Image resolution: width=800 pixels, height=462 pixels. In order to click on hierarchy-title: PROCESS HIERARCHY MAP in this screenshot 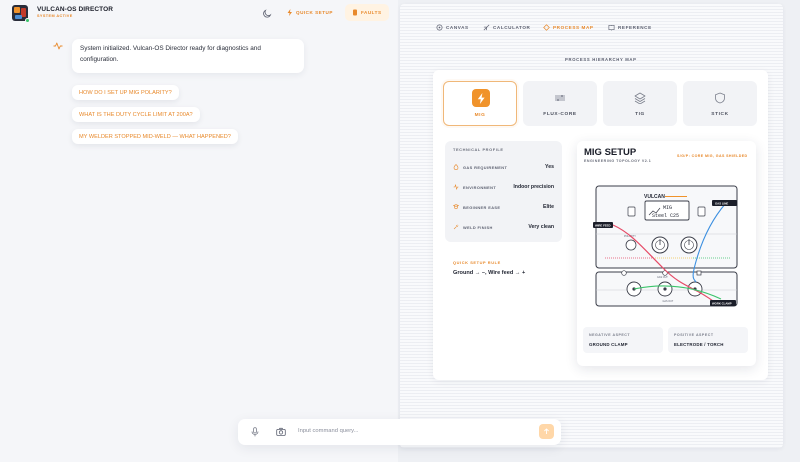, I will do `click(601, 59)`.